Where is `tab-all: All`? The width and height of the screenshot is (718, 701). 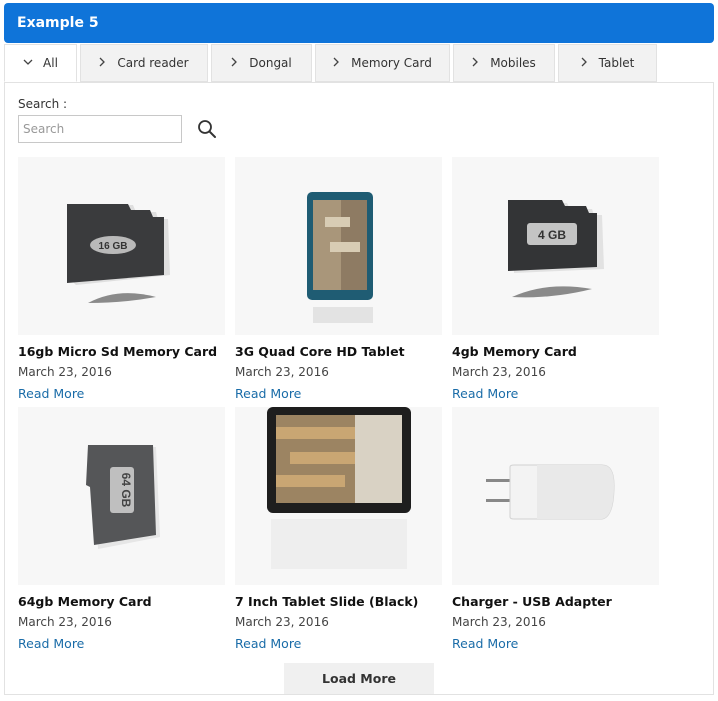
tab-all: All is located at coordinates (40, 63).